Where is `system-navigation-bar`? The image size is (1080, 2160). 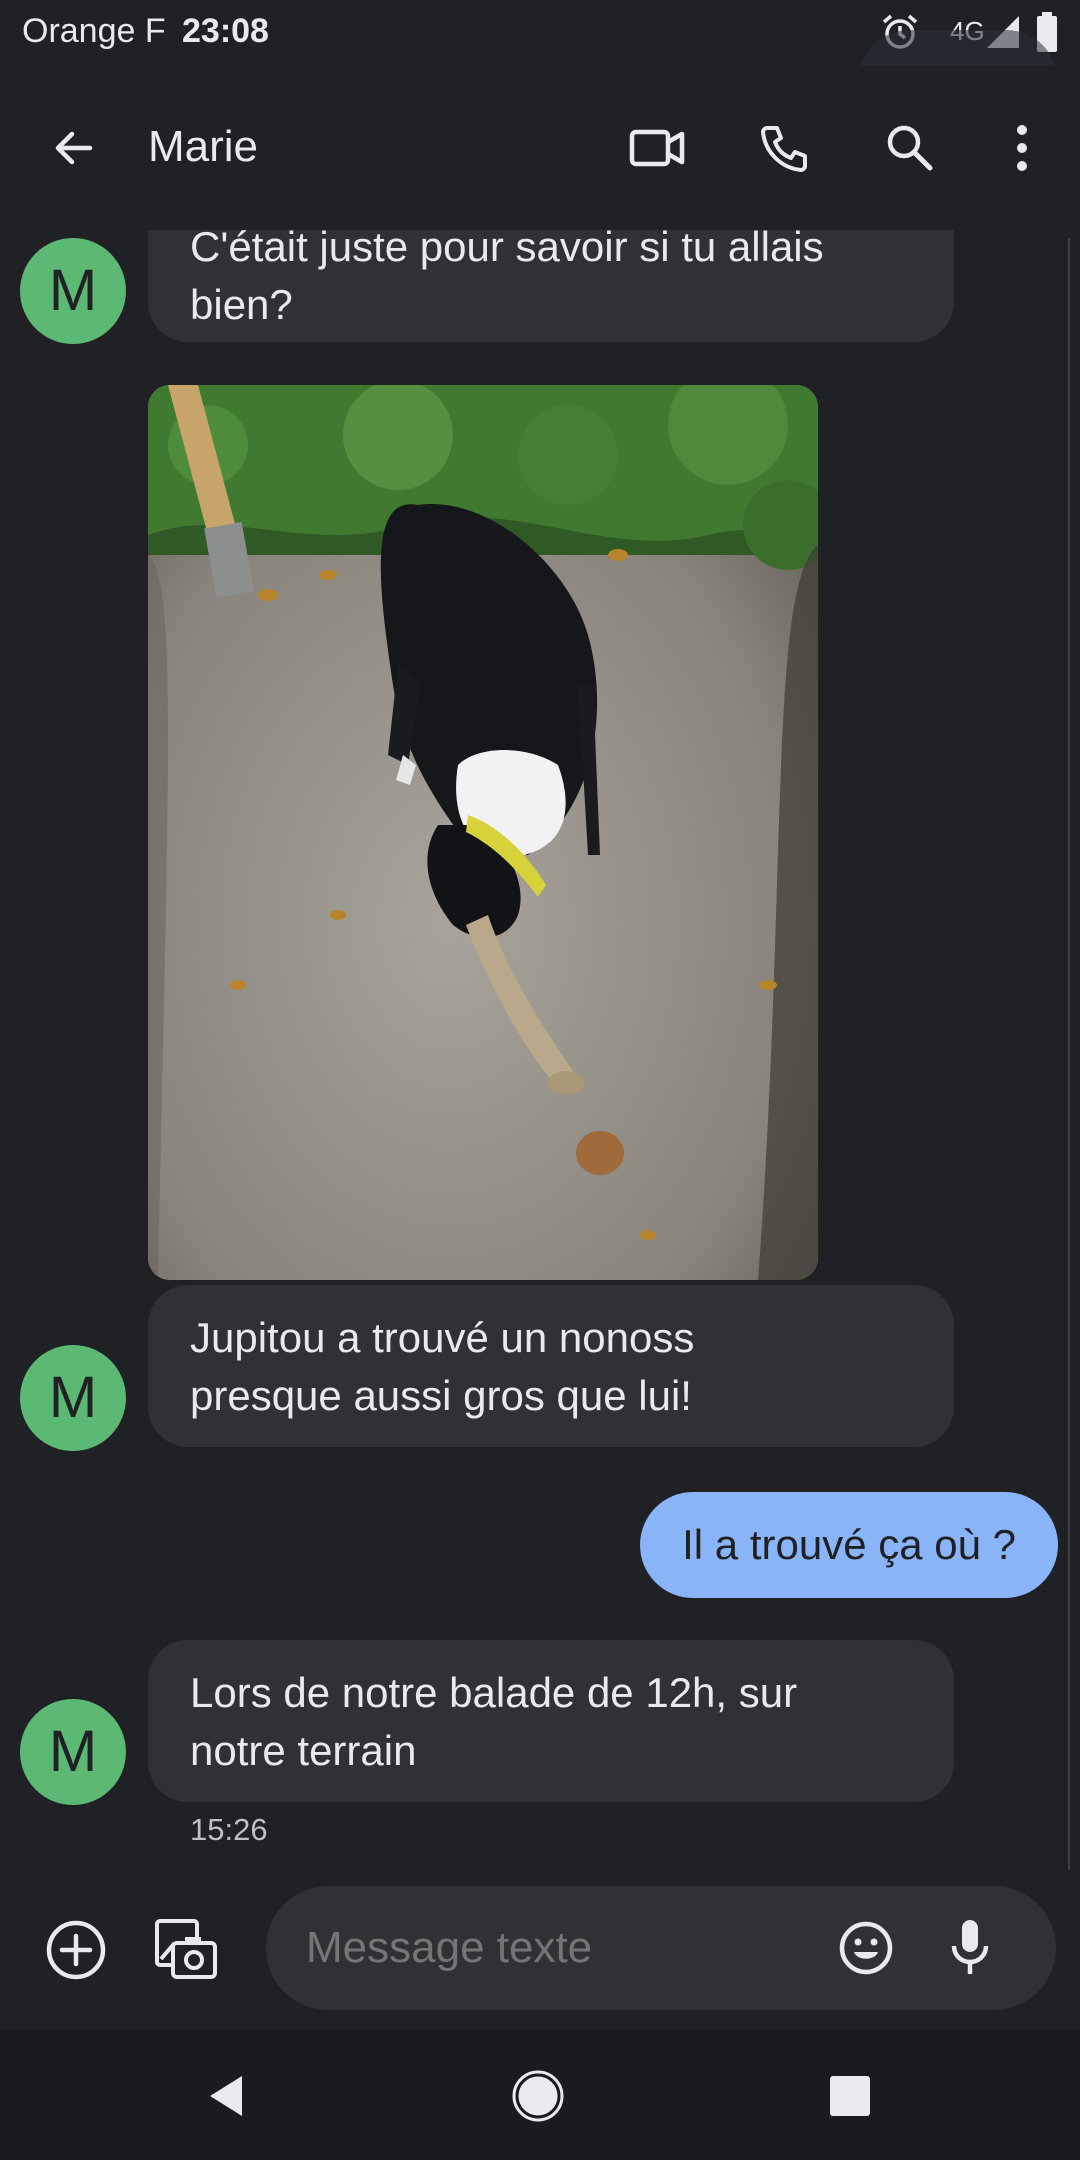
system-navigation-bar is located at coordinates (540, 2095).